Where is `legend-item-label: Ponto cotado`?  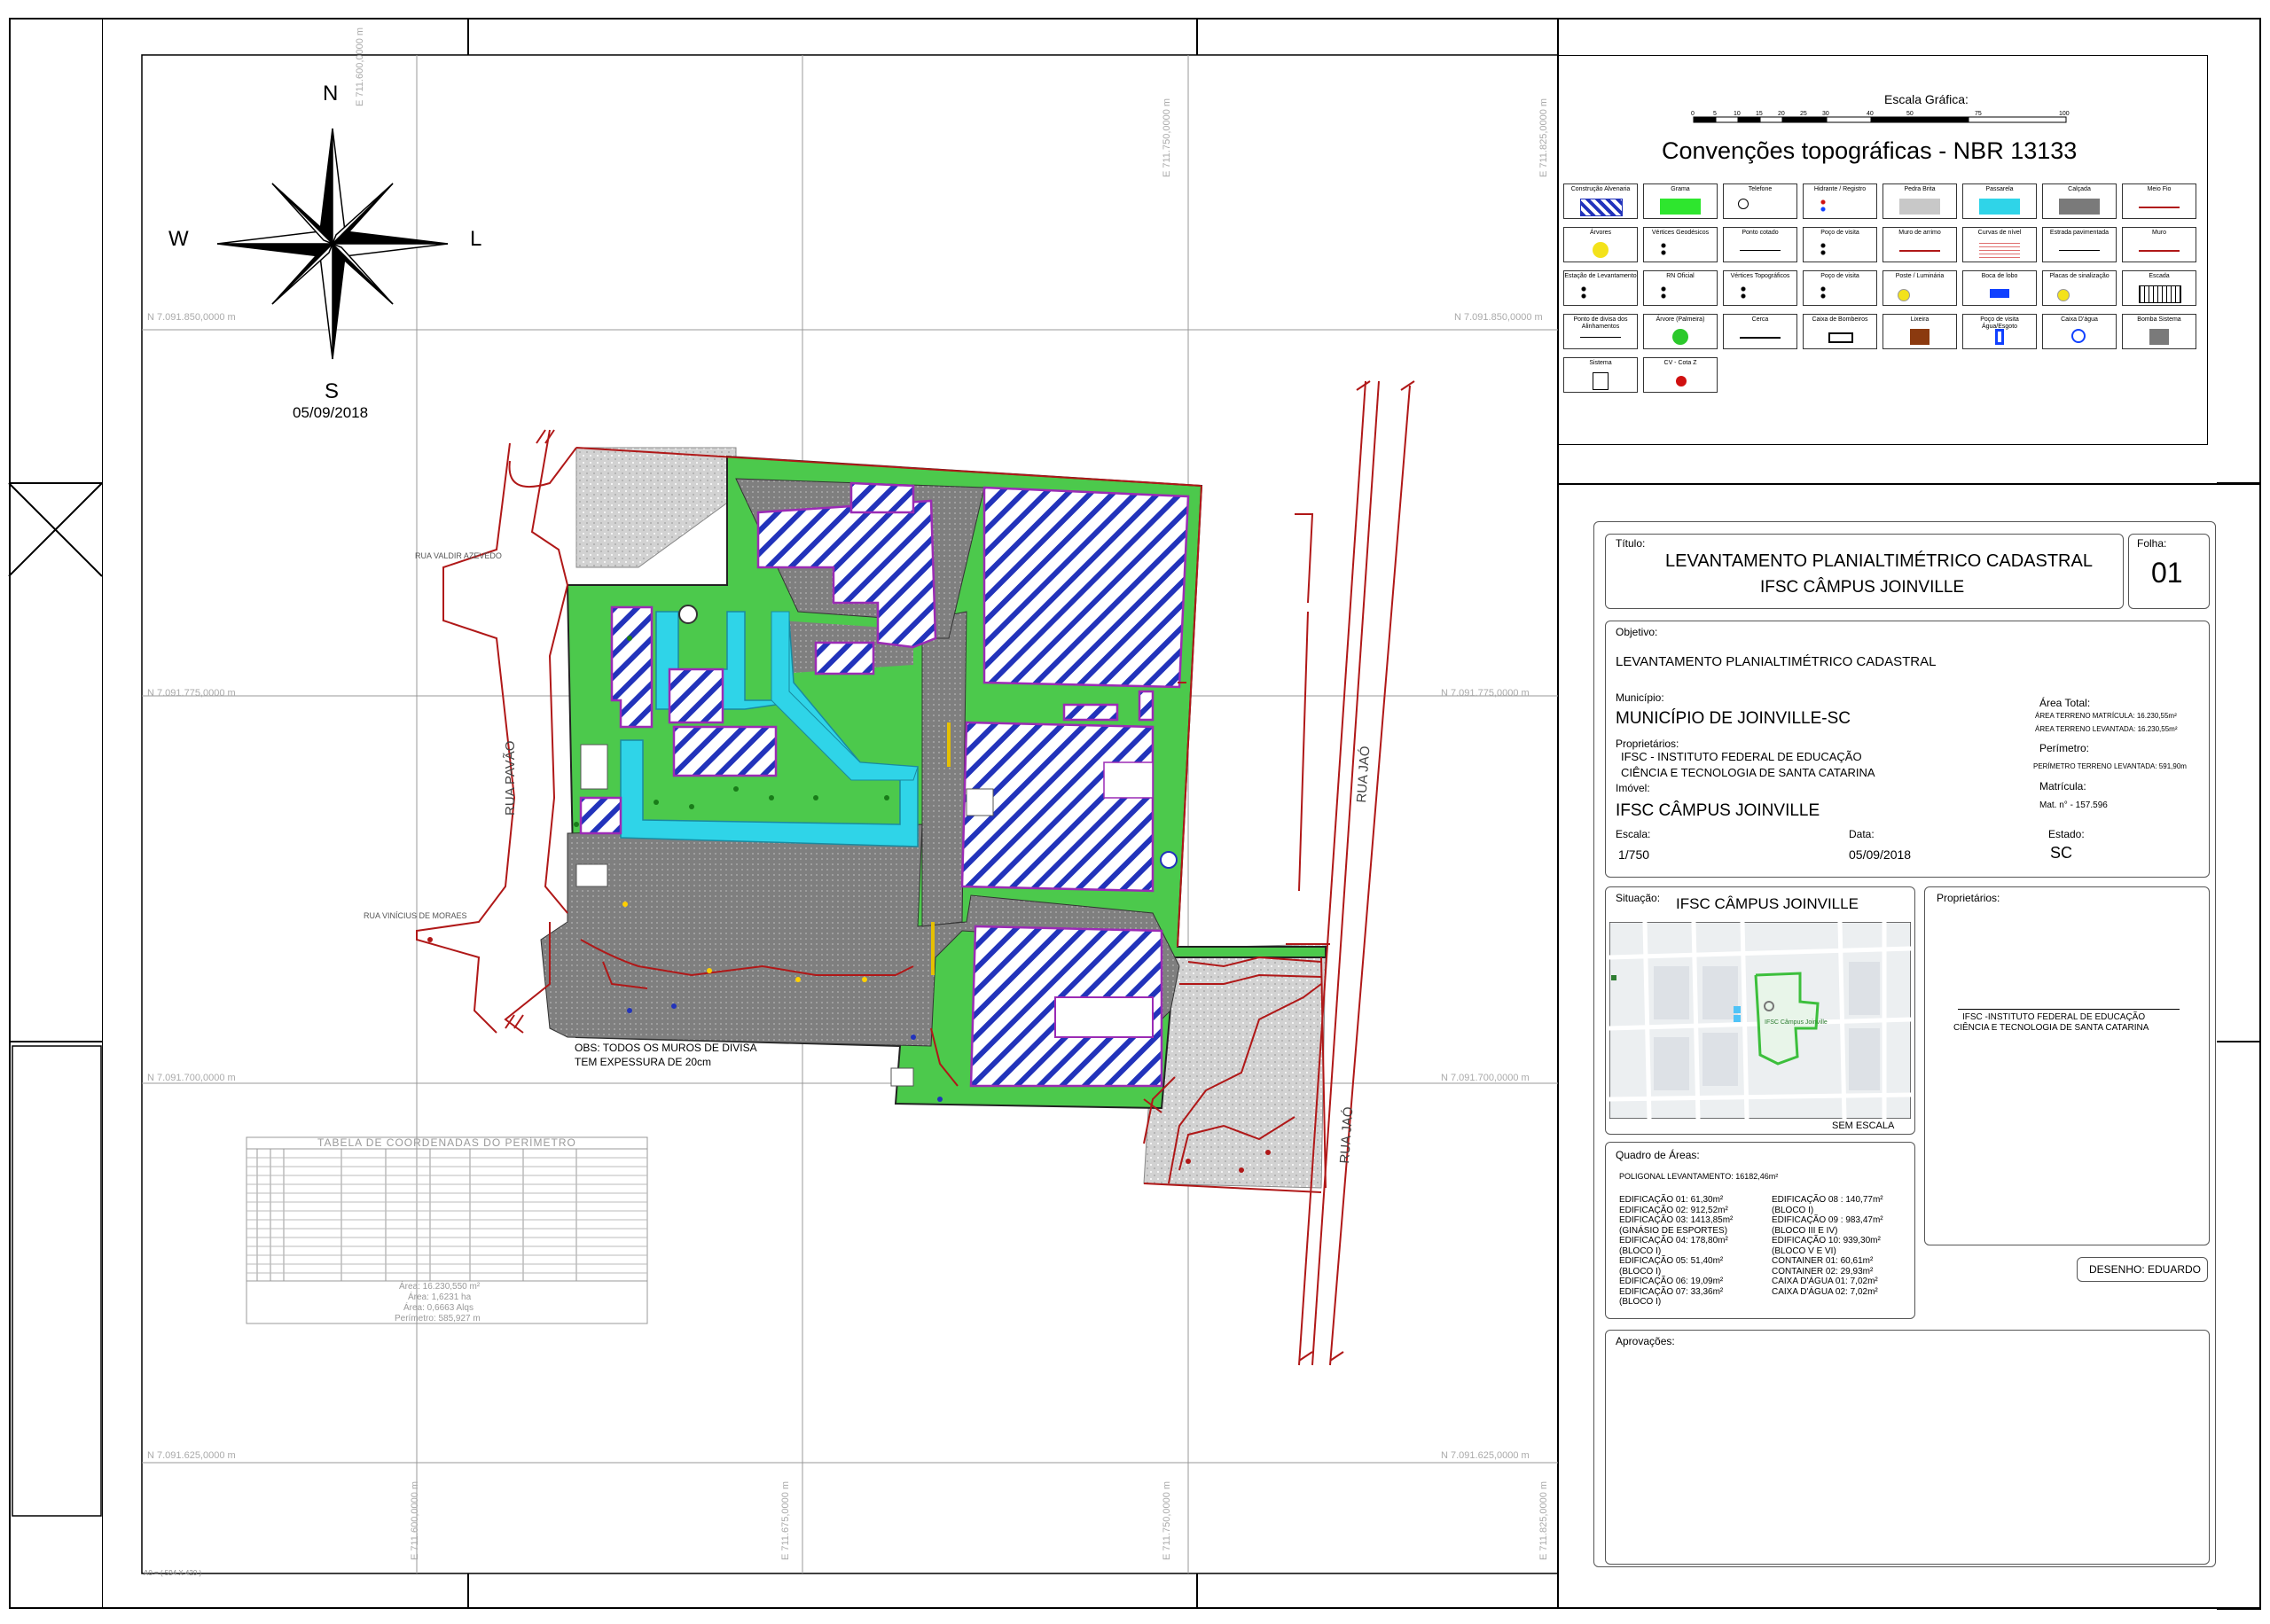 legend-item-label: Ponto cotado is located at coordinates (1761, 233).